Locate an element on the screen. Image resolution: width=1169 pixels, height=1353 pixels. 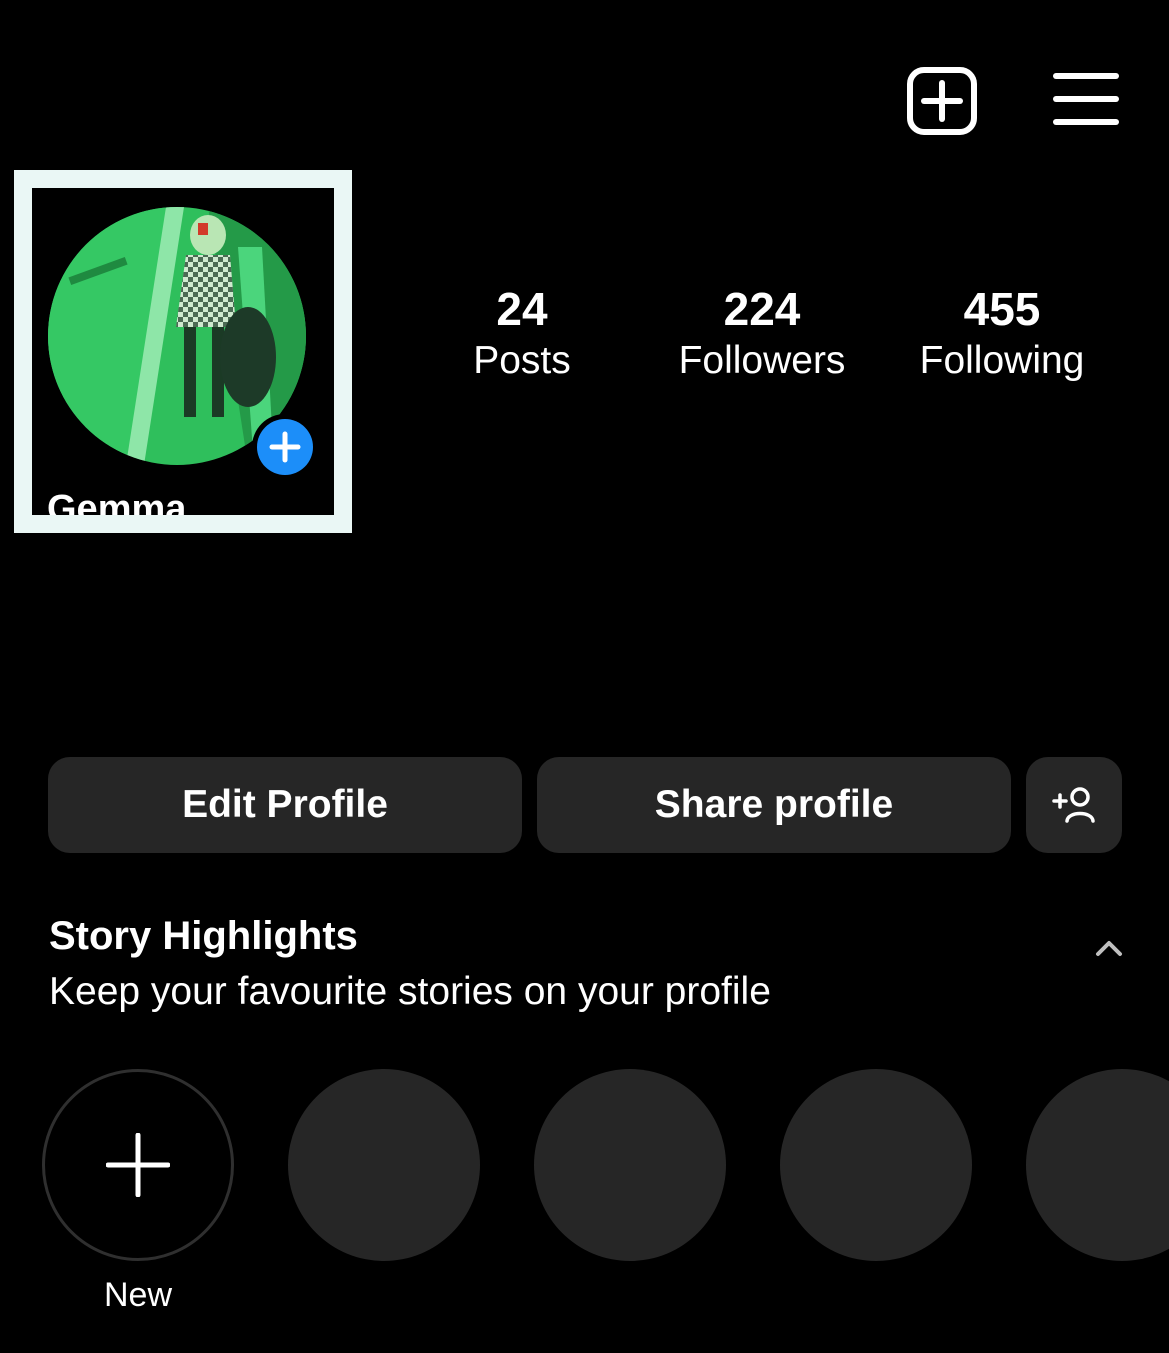
stat-following-label: Following is located at coordinates (1002, 360).